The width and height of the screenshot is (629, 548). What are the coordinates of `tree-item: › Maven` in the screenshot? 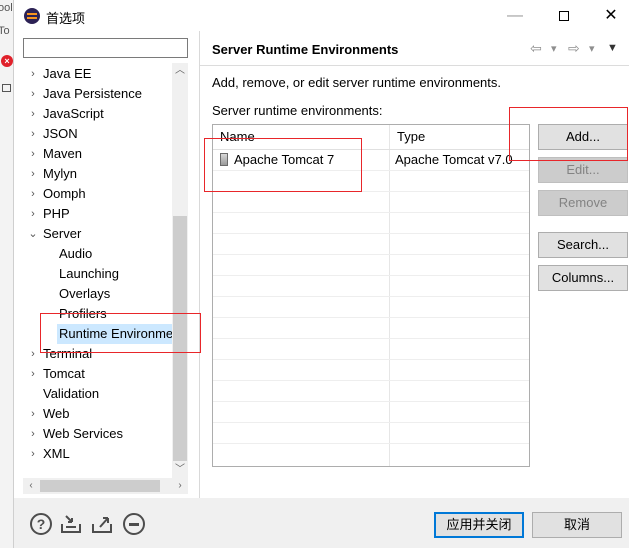 It's located at (93, 154).